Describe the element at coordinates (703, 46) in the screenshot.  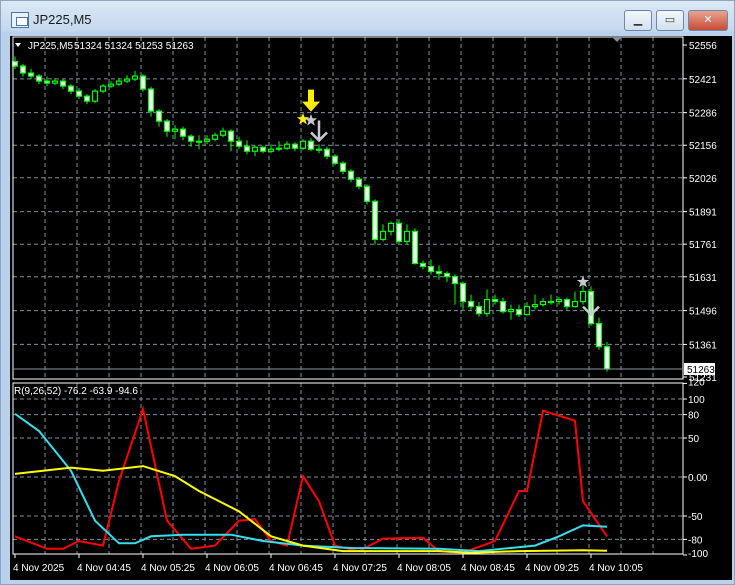
I see `price-tick-label: 52556` at that location.